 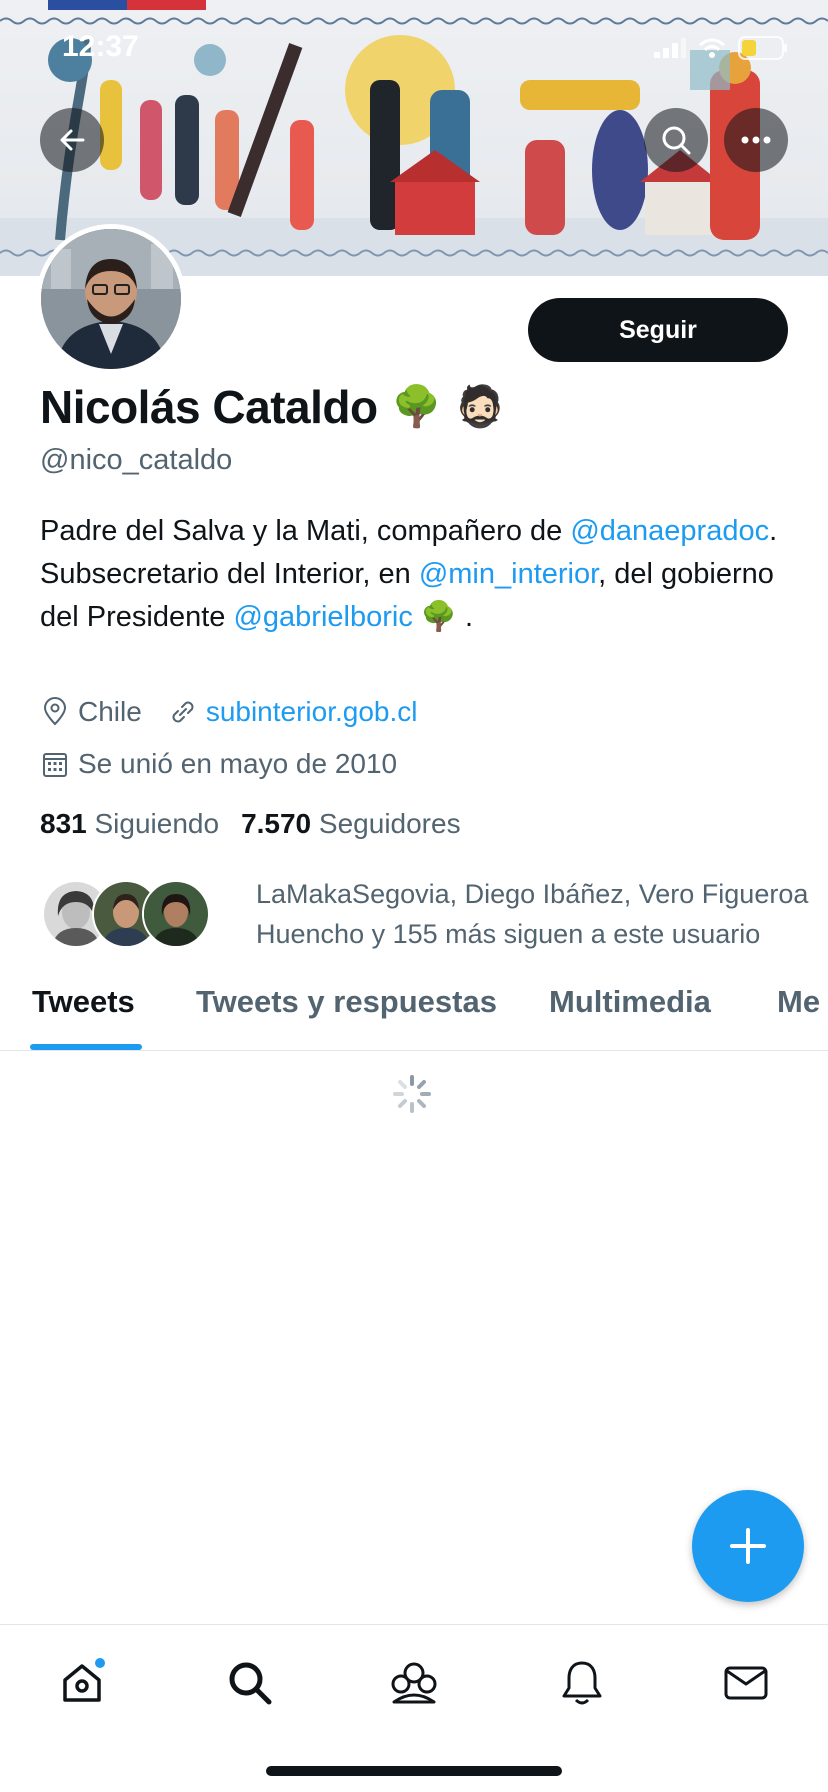 I want to click on active-tab-indicator, so click(x=86, y=1047).